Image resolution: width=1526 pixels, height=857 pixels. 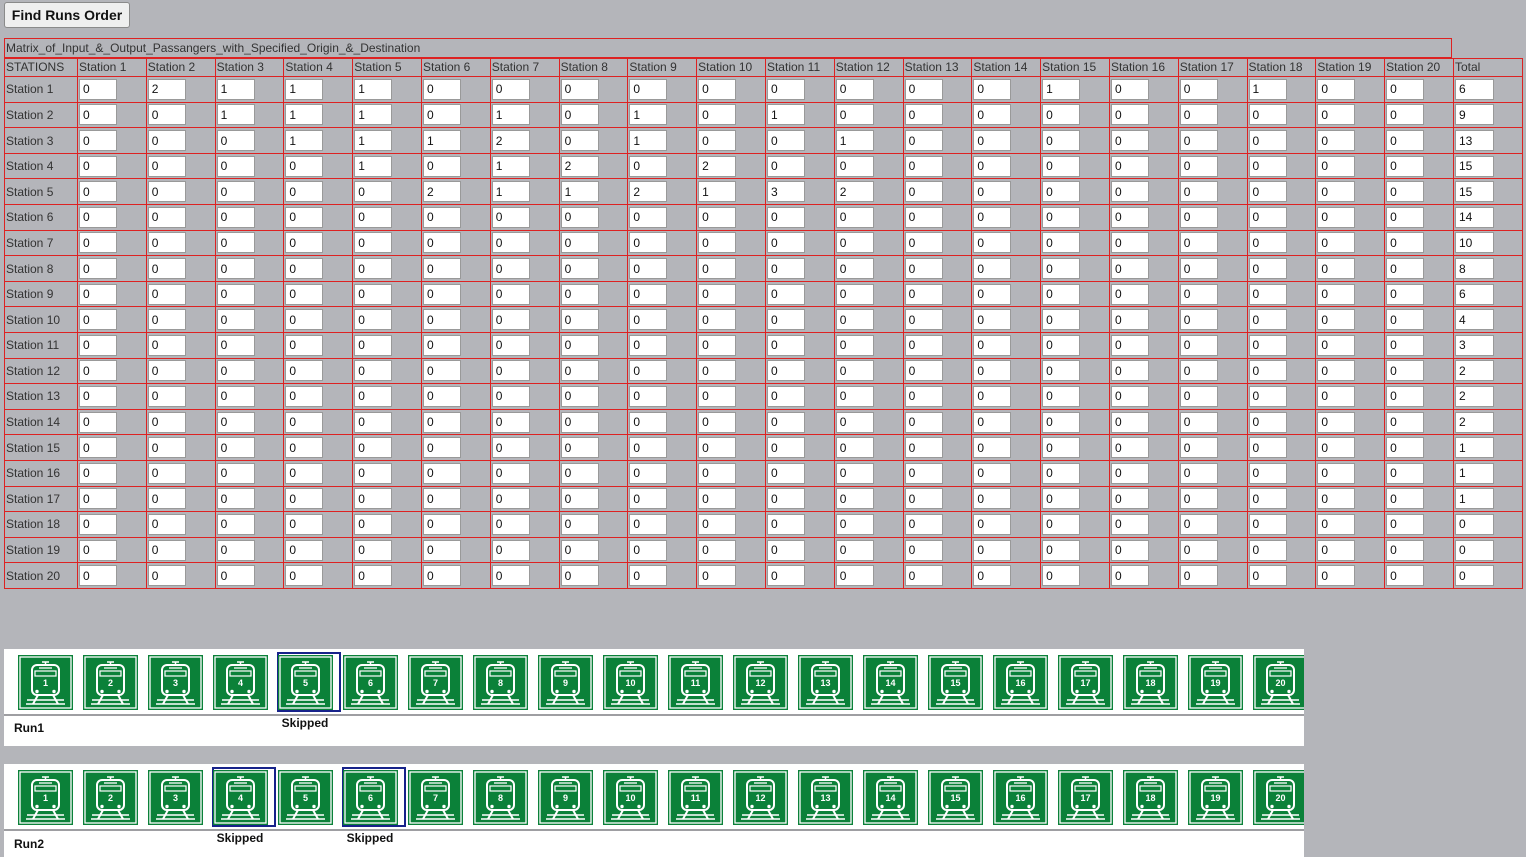 What do you see at coordinates (825, 682) in the screenshot?
I see `station-icon: 13` at bounding box center [825, 682].